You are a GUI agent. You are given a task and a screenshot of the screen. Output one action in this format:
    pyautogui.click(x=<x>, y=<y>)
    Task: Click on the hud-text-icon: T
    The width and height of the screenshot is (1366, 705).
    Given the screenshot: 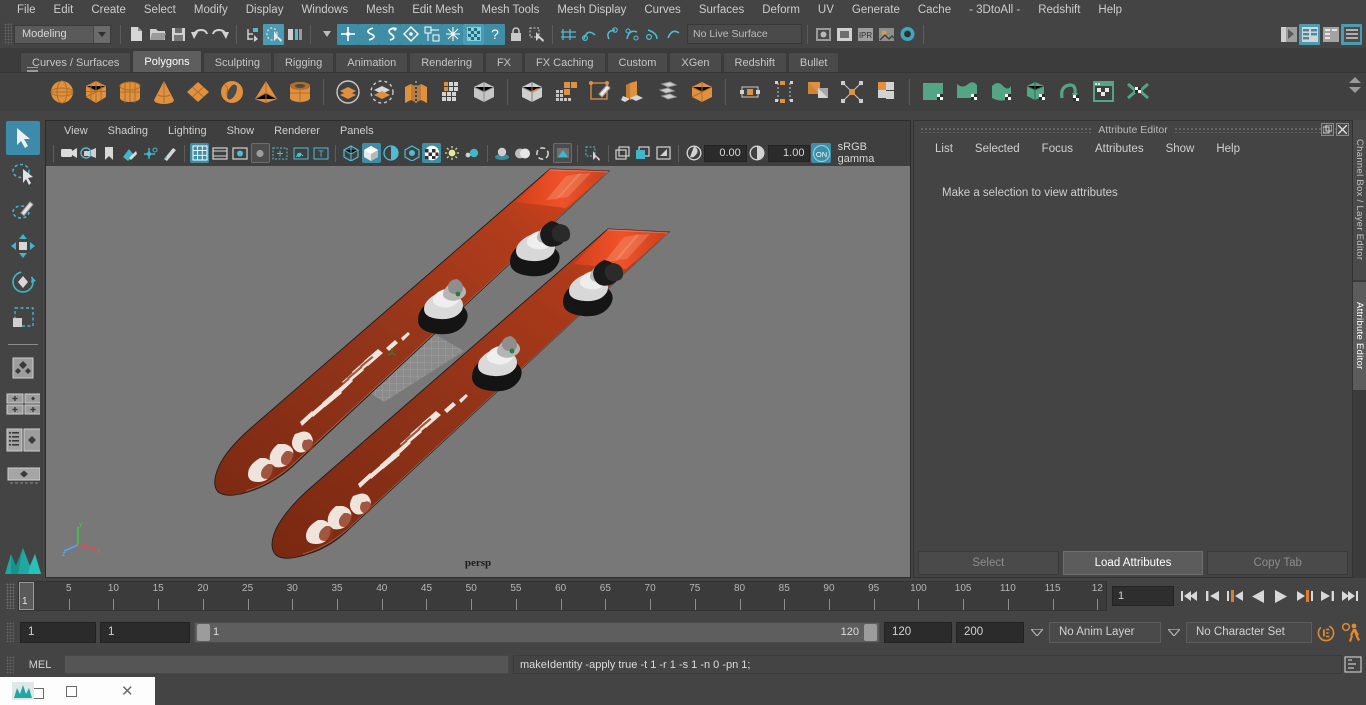 What is the action you would take?
    pyautogui.click(x=320, y=153)
    